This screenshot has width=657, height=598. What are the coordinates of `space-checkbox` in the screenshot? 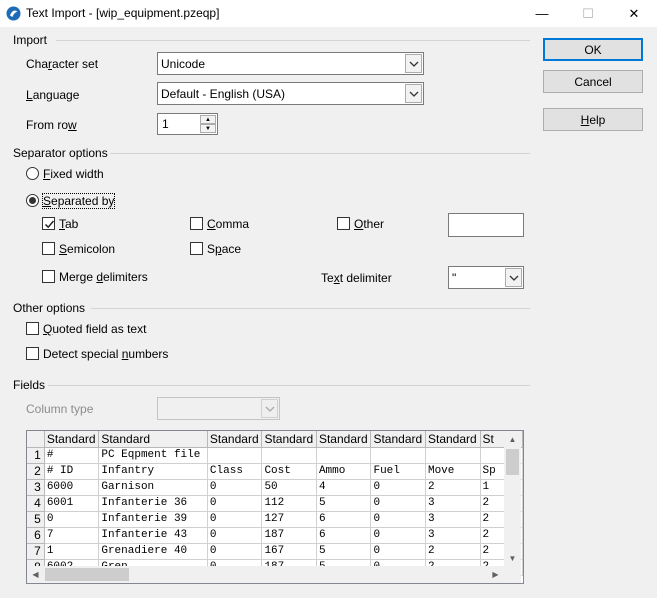 It's located at (196, 248).